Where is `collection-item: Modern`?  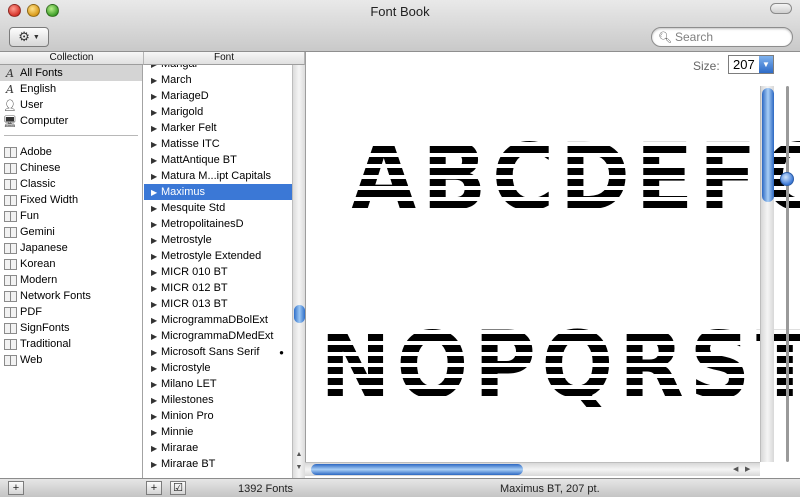
collection-item: Modern is located at coordinates (71, 280).